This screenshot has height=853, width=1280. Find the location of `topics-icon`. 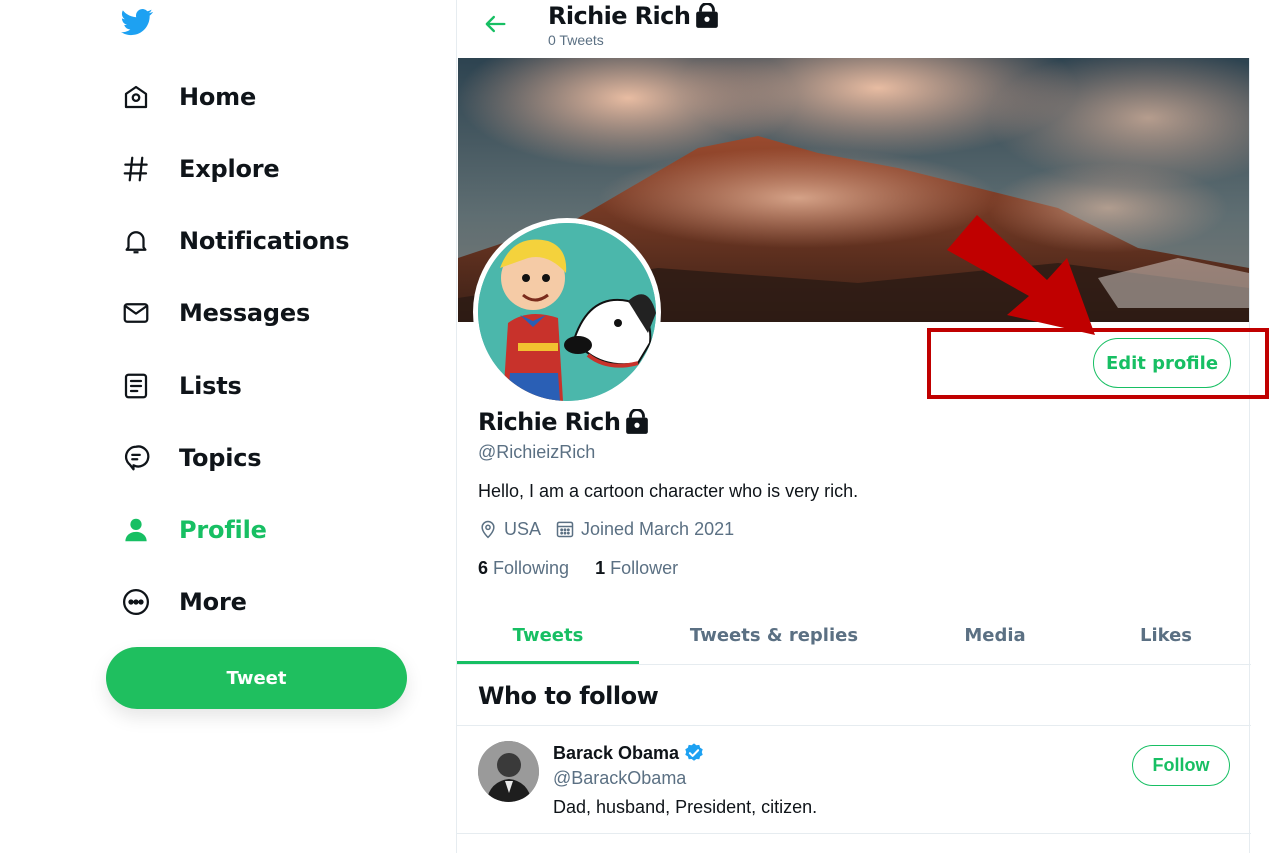

topics-icon is located at coordinates (136, 458).